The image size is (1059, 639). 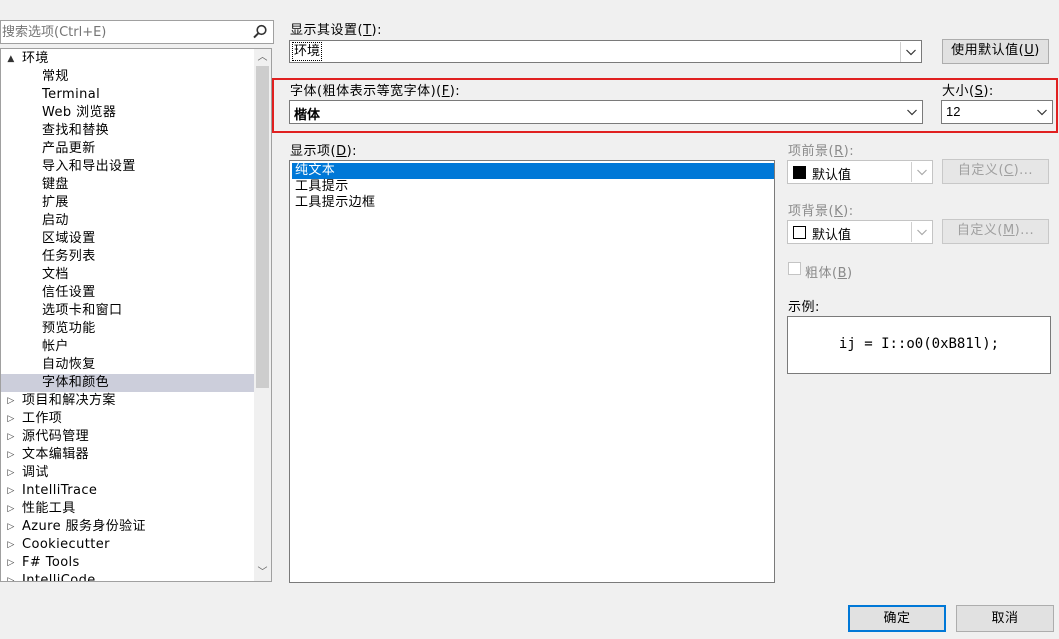 What do you see at coordinates (127, 419) in the screenshot?
I see `tree-item: ▷ 工作项` at bounding box center [127, 419].